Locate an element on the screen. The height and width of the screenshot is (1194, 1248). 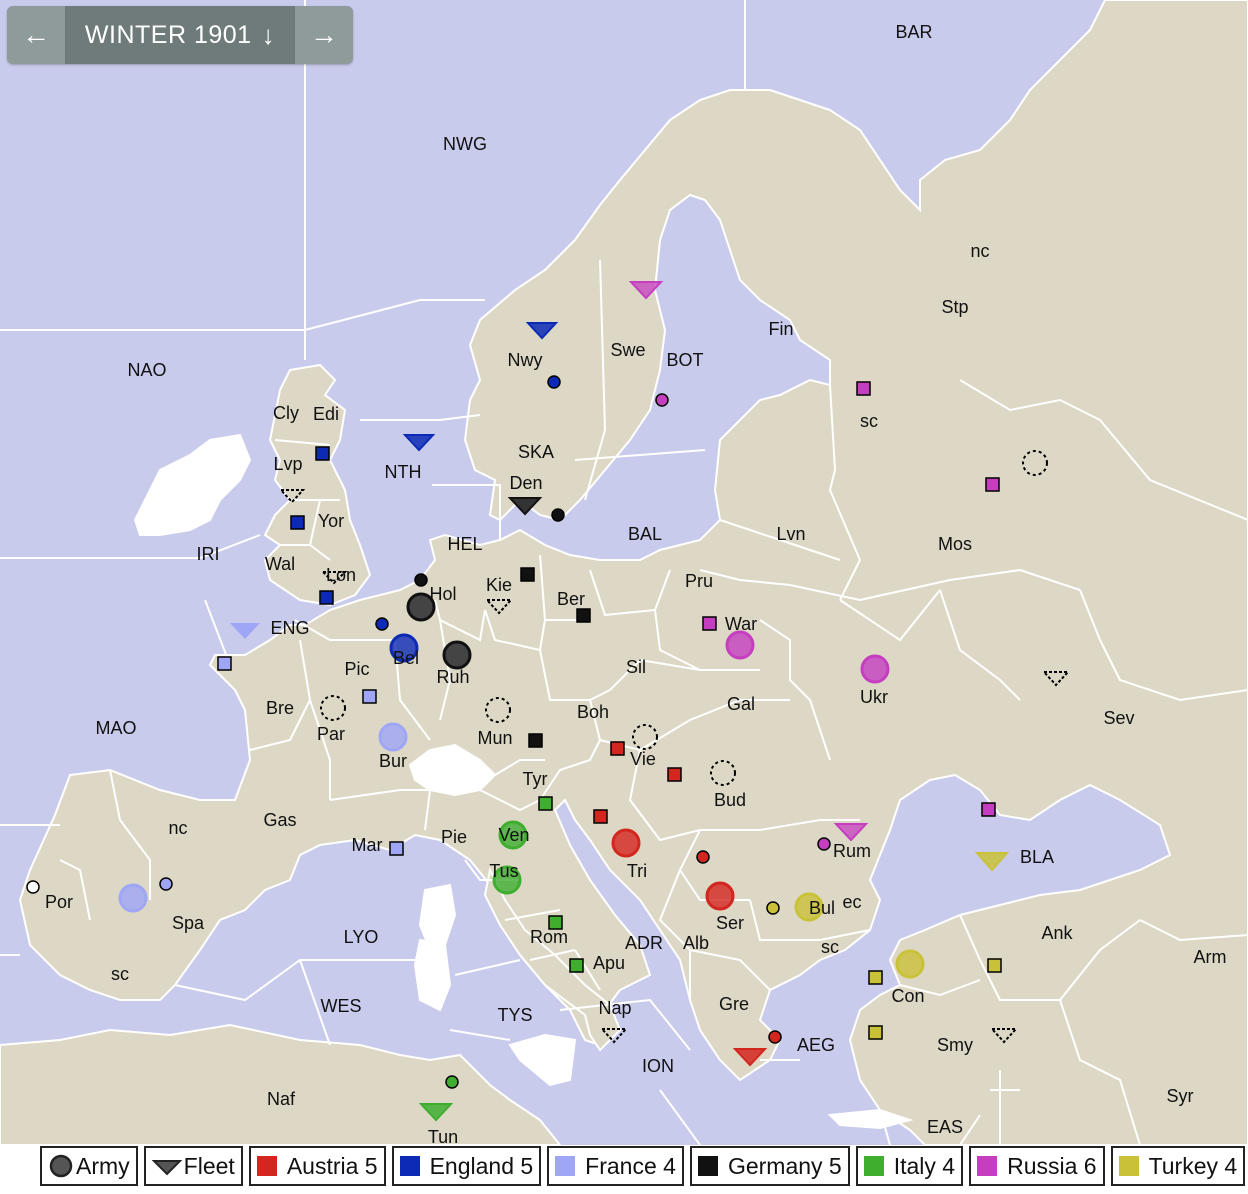
province-label: Con is located at coordinates (907, 996).